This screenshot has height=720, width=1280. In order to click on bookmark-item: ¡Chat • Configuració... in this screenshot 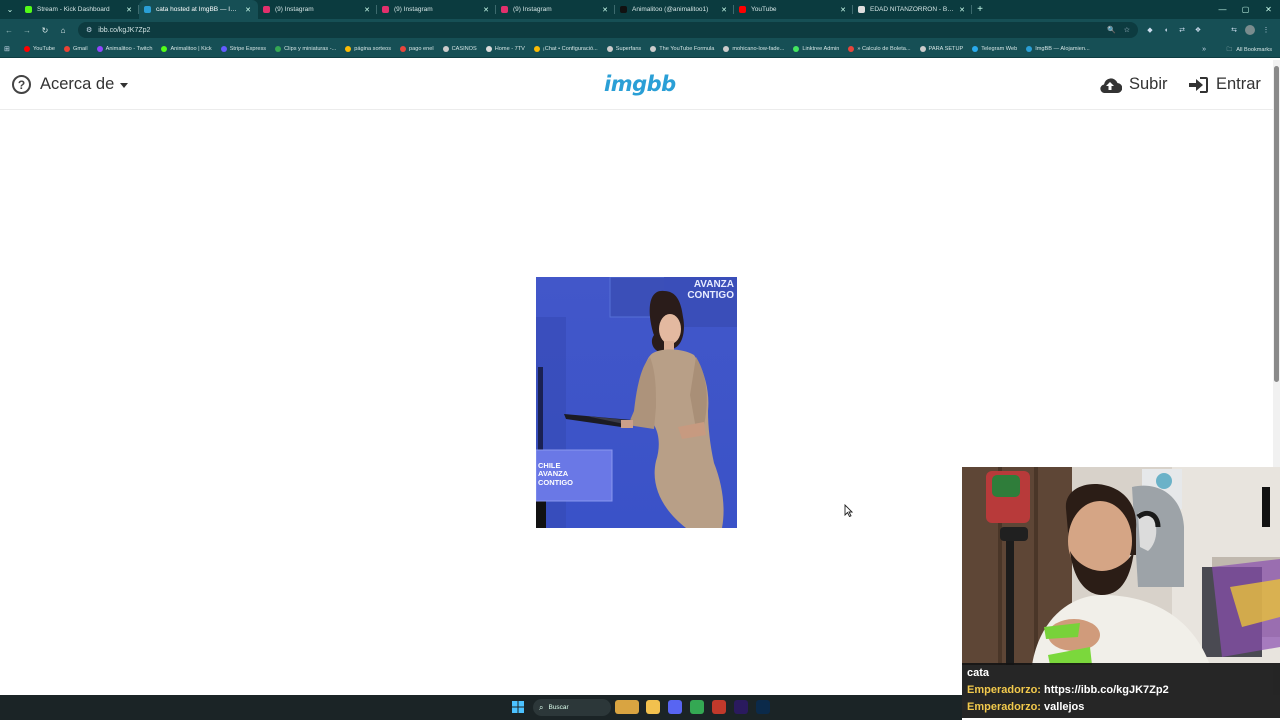, I will do `click(565, 49)`.